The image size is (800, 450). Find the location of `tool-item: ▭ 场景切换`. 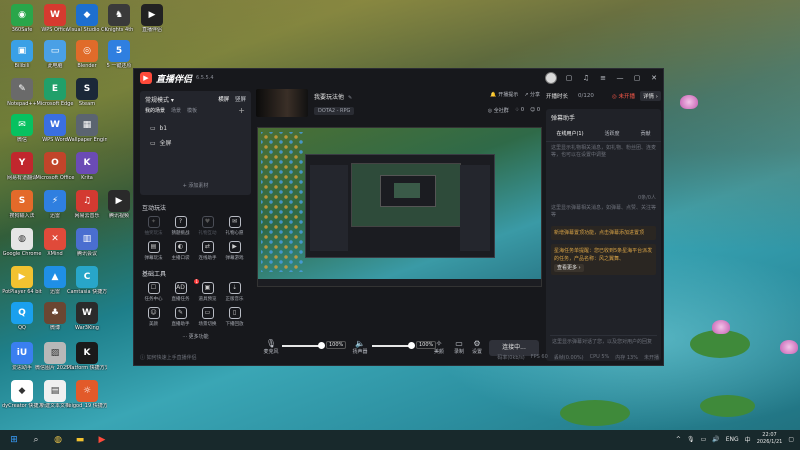

tool-item: ▭ 场景切换 is located at coordinates (207, 317).